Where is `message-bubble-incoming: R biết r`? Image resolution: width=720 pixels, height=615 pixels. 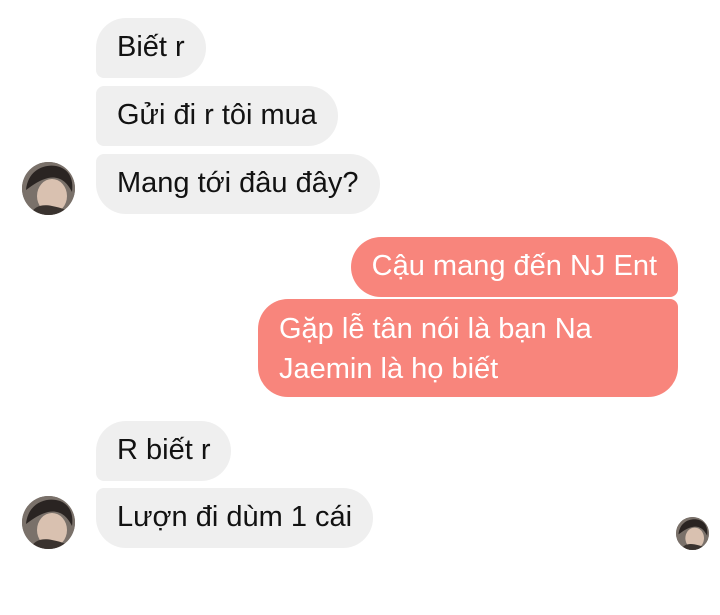 message-bubble-incoming: R biết r is located at coordinates (164, 451).